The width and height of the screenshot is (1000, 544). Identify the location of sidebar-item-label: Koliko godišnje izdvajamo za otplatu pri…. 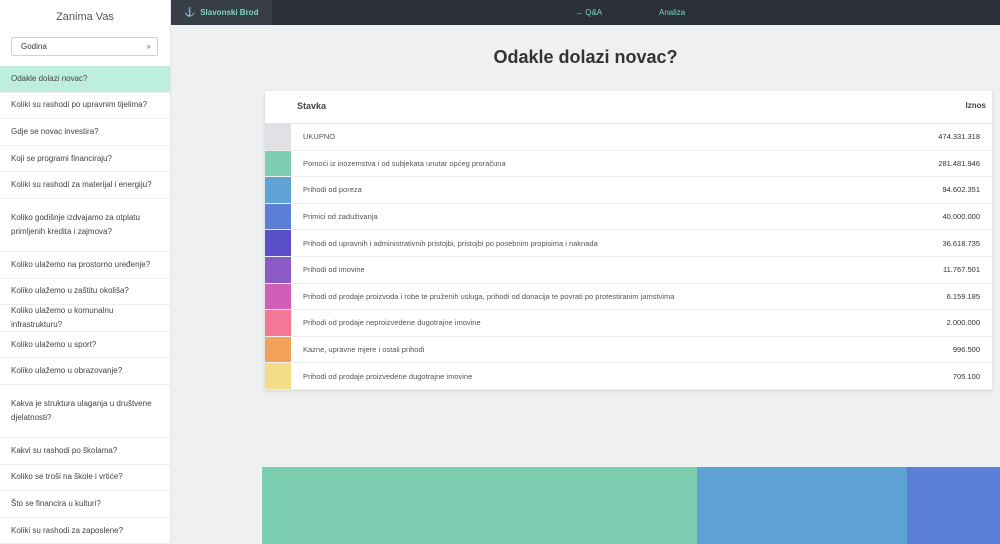
(75, 224).